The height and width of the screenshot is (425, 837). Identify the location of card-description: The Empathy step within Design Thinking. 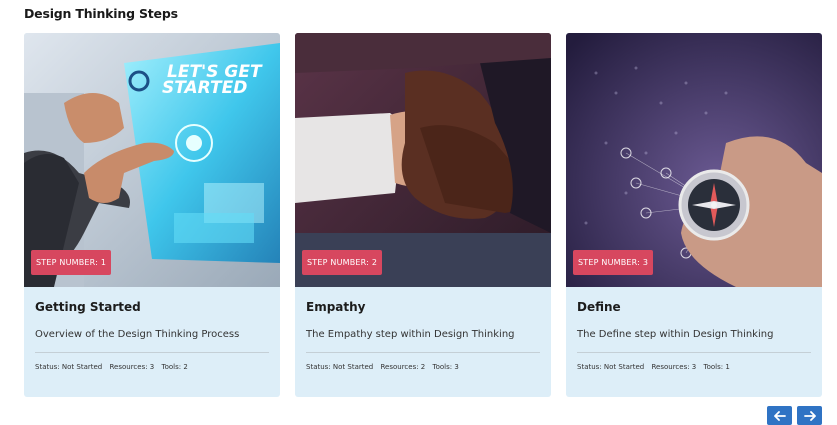
(410, 334).